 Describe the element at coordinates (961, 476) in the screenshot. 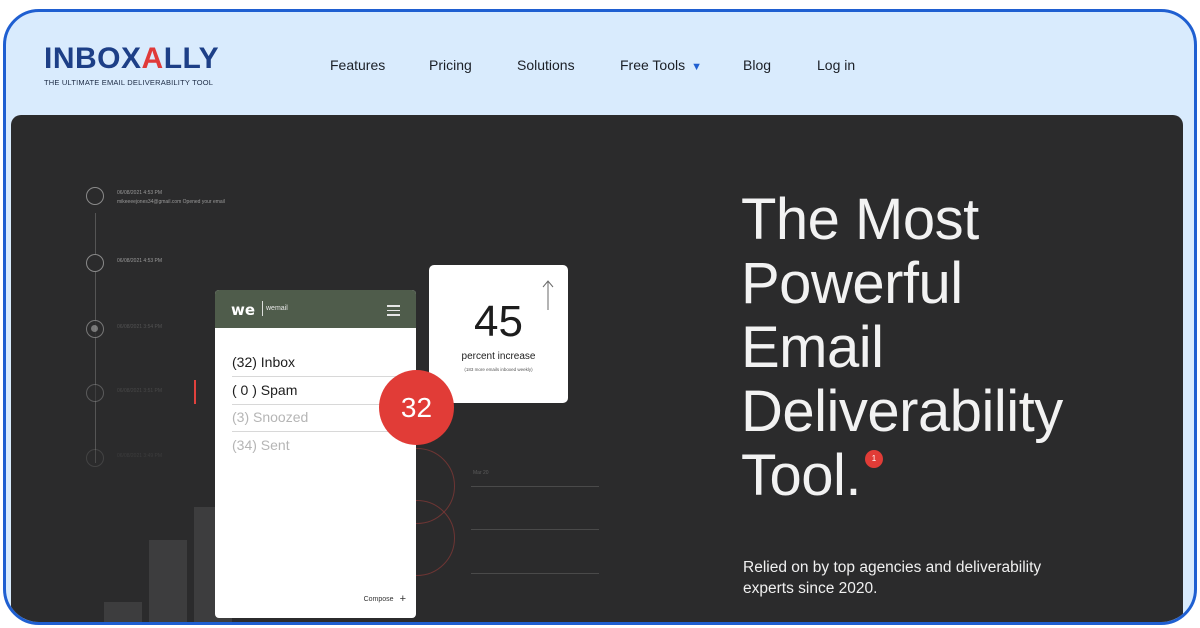

I see `headline-line-last: Tool. 1` at that location.